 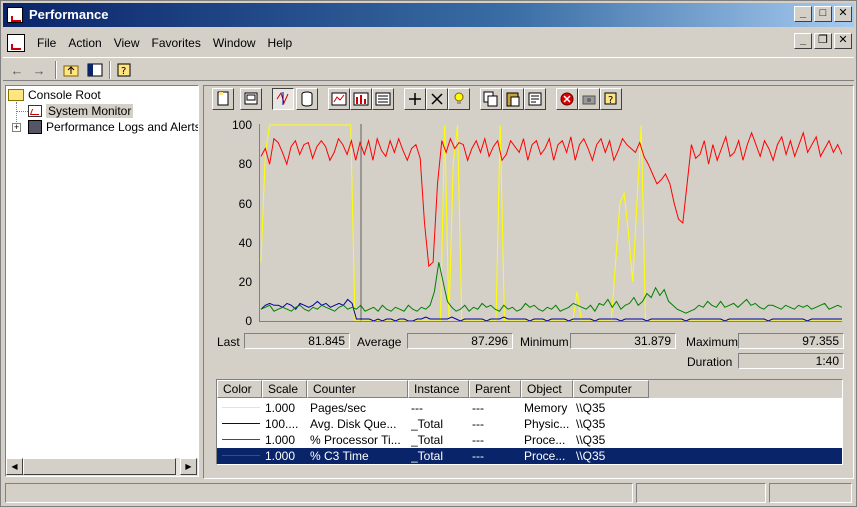 I want to click on column-header-object: Object, so click(x=547, y=389).